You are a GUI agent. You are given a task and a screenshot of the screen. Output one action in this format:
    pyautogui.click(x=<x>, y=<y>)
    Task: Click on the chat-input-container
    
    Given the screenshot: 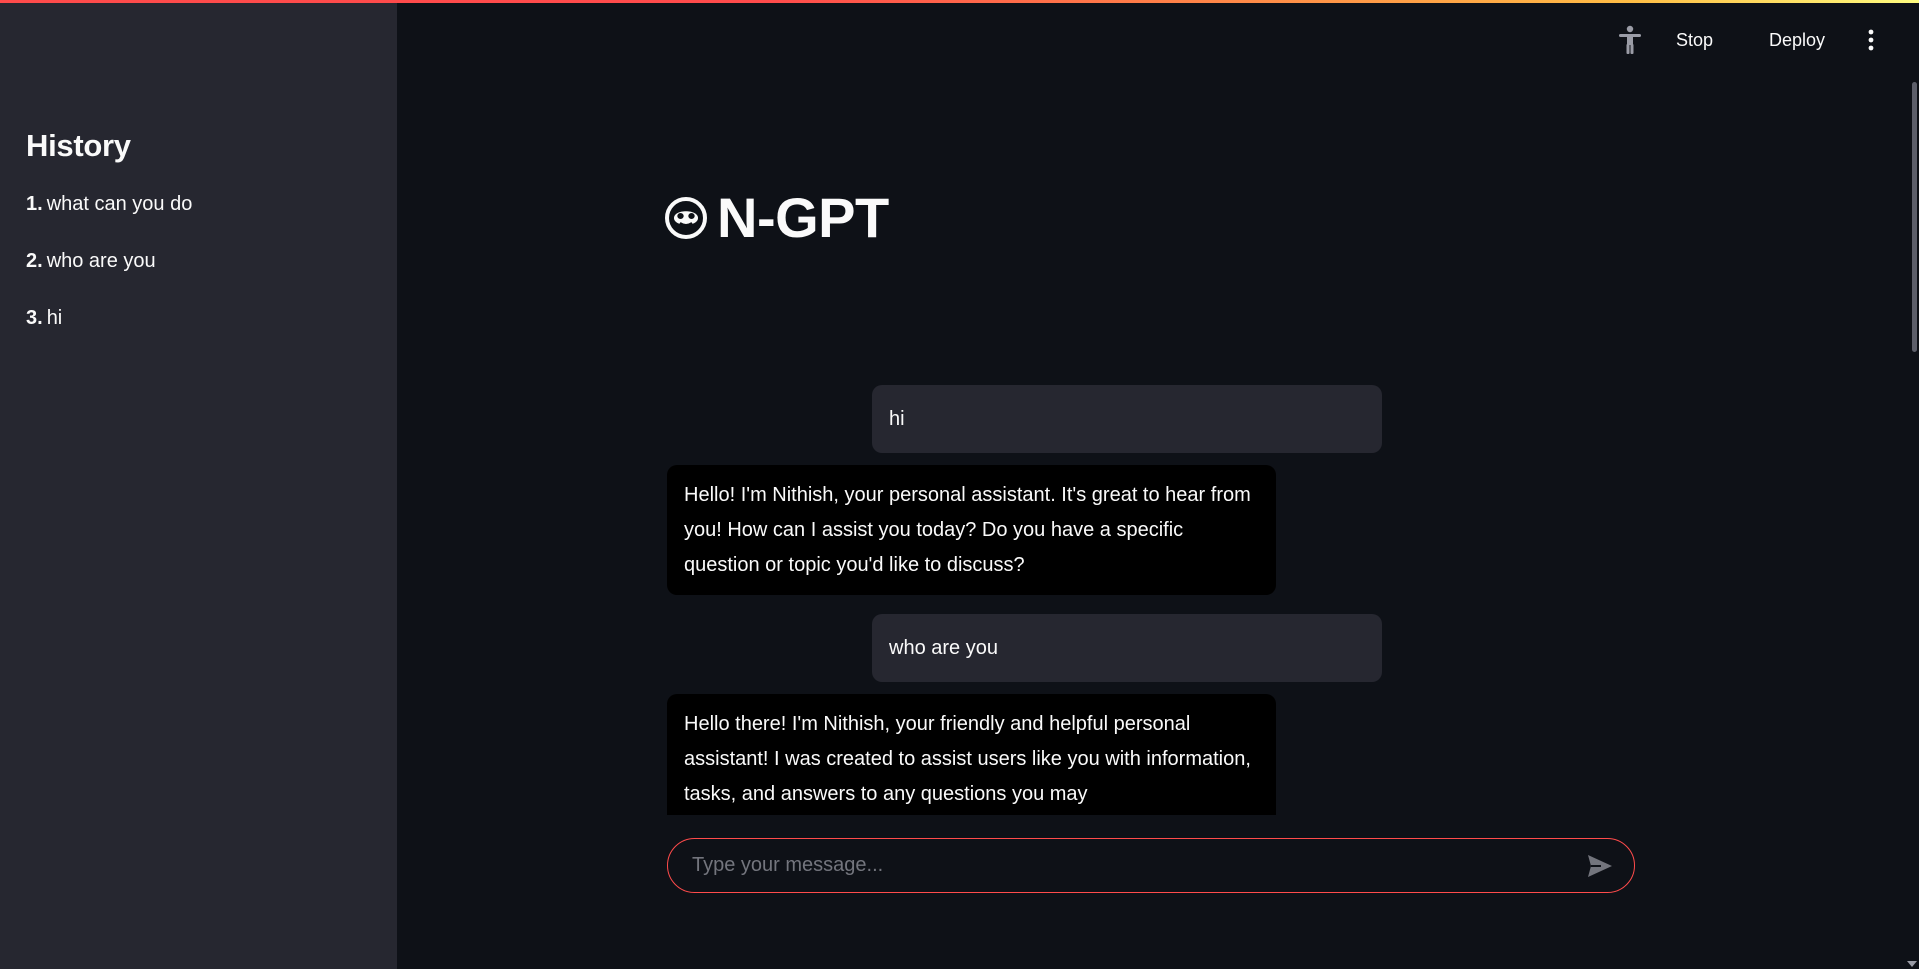 What is the action you would take?
    pyautogui.click(x=1151, y=865)
    